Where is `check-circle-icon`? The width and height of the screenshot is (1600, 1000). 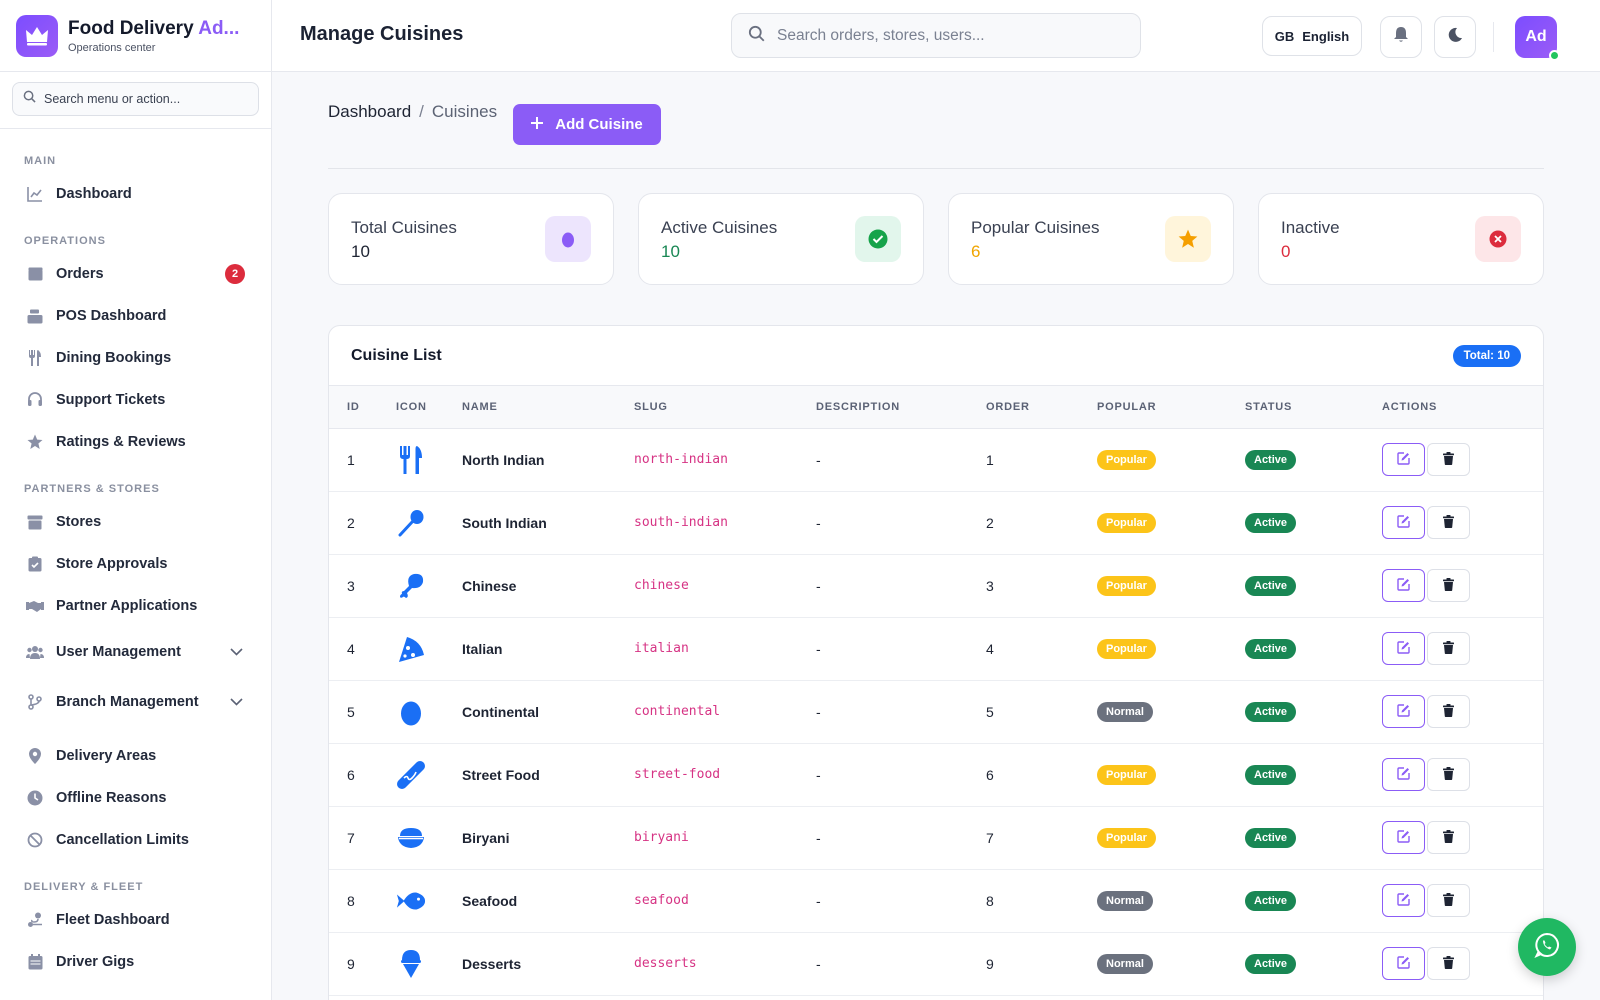 check-circle-icon is located at coordinates (878, 239).